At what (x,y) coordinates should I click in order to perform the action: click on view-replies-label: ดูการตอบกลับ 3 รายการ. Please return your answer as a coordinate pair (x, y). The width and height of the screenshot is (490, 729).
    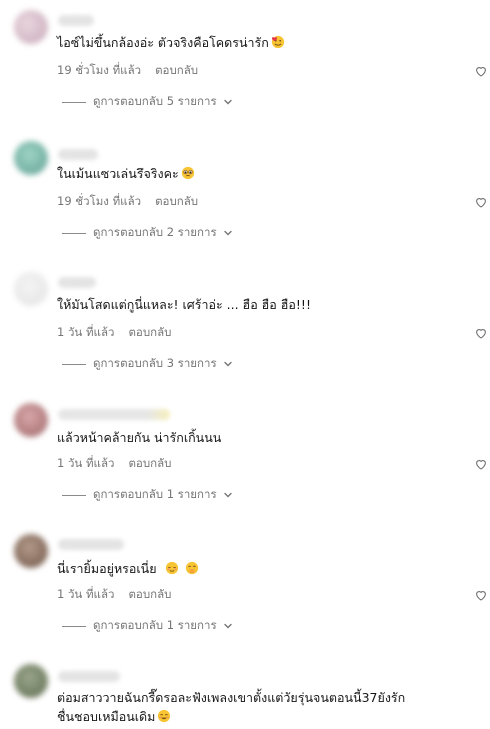
    Looking at the image, I should click on (155, 363).